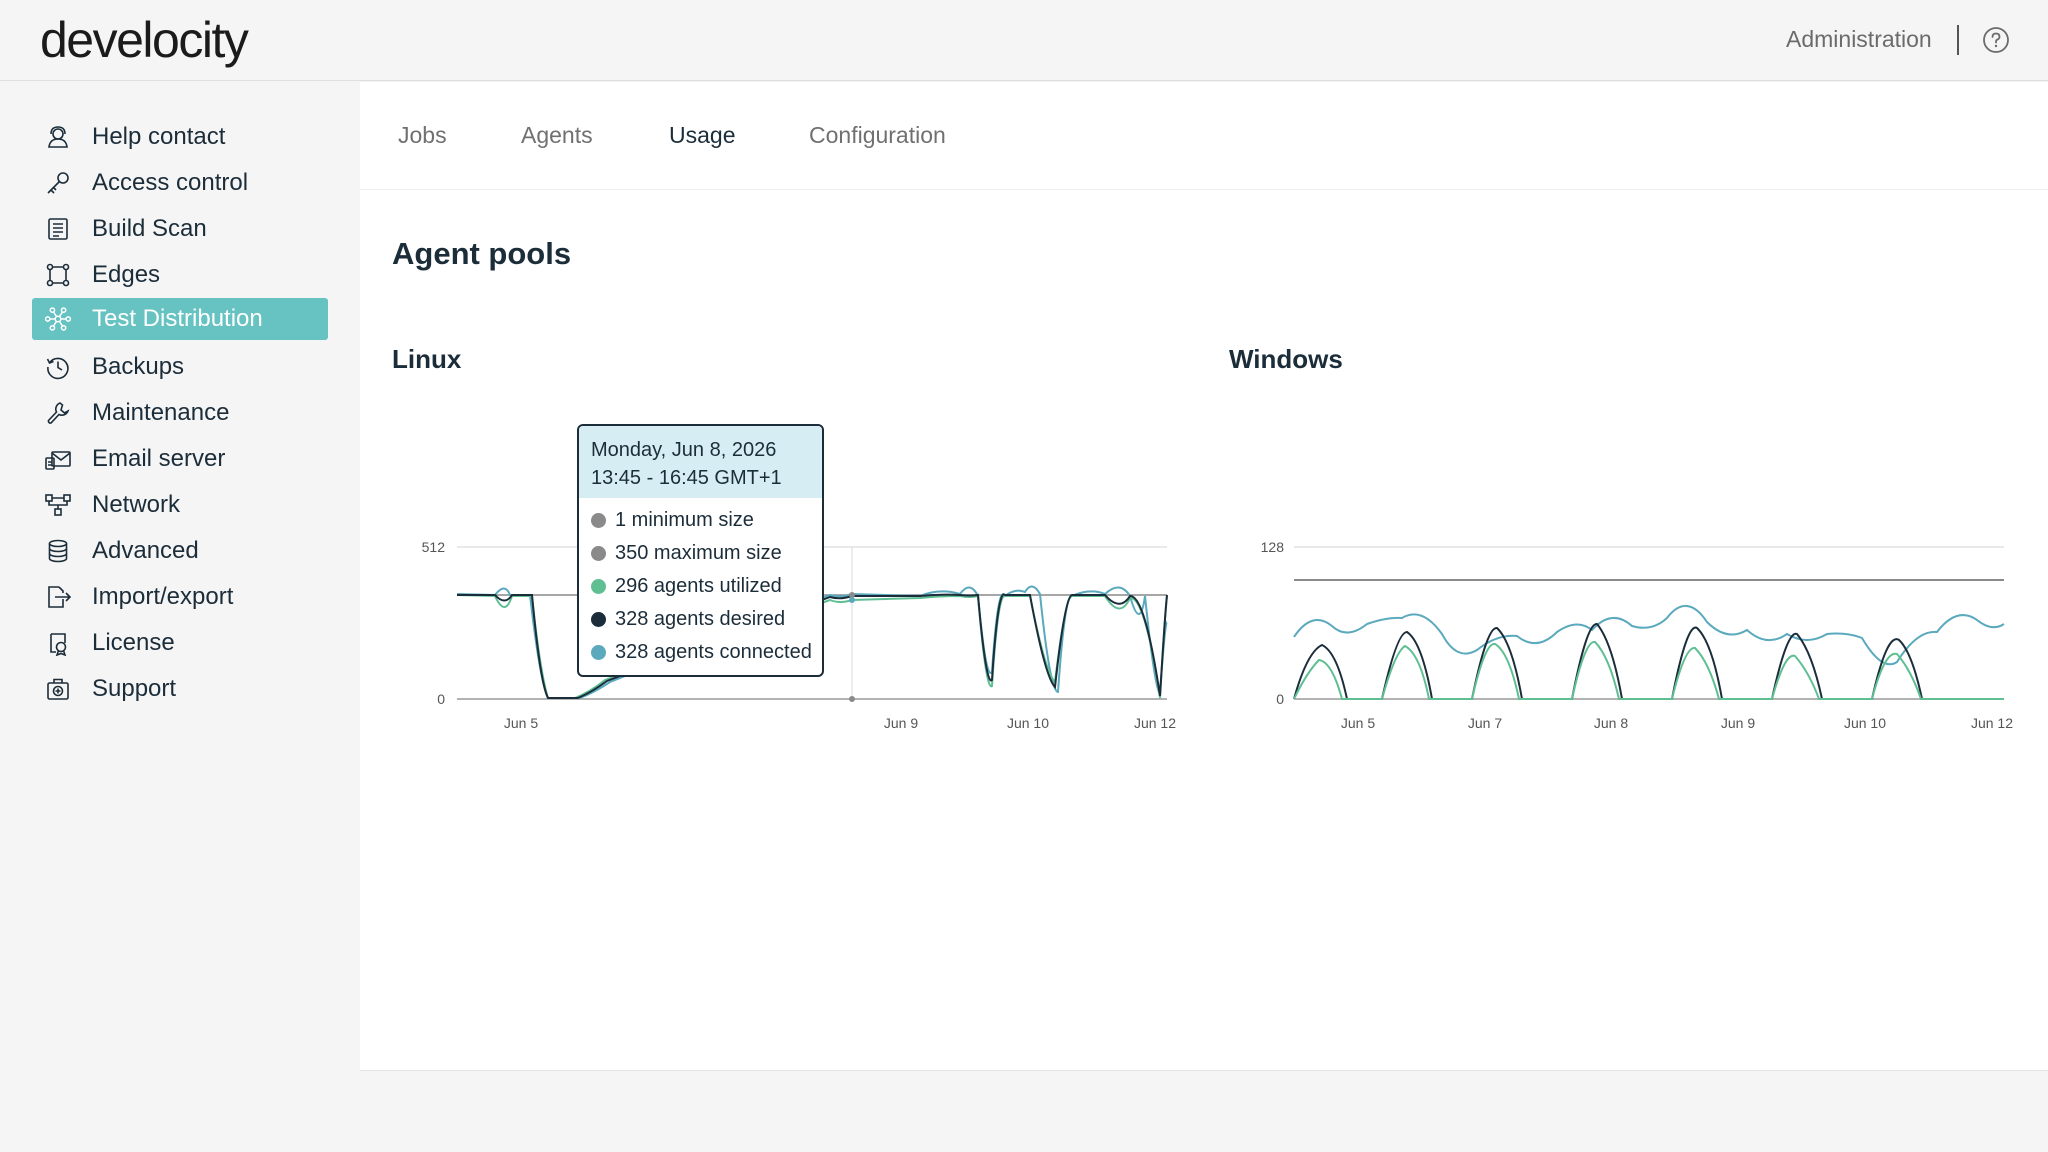 This screenshot has width=2048, height=1152. Describe the element at coordinates (1273, 547) in the screenshot. I see `y-tick-label: 128` at that location.